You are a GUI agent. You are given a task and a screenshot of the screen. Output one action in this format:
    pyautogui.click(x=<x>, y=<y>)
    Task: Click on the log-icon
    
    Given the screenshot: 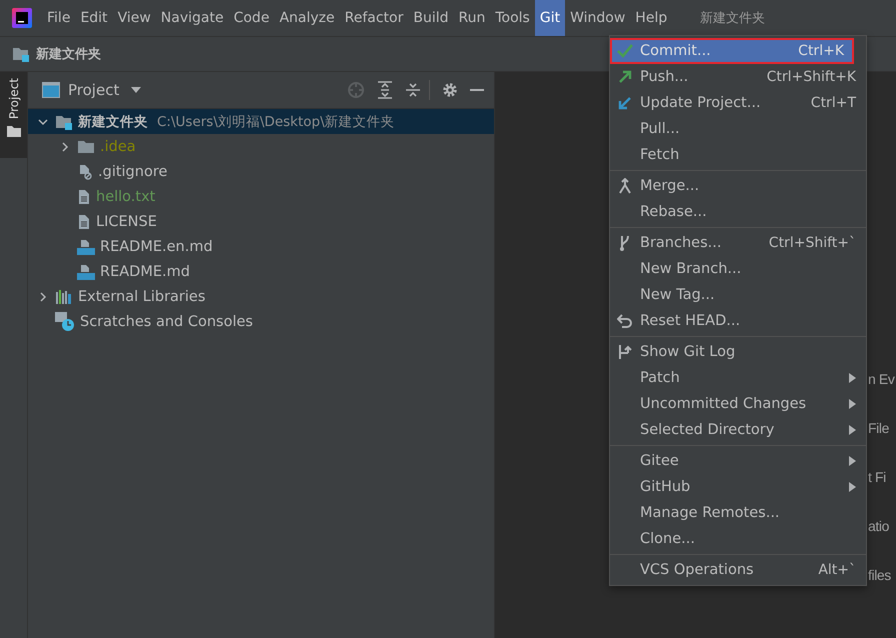 What is the action you would take?
    pyautogui.click(x=625, y=352)
    